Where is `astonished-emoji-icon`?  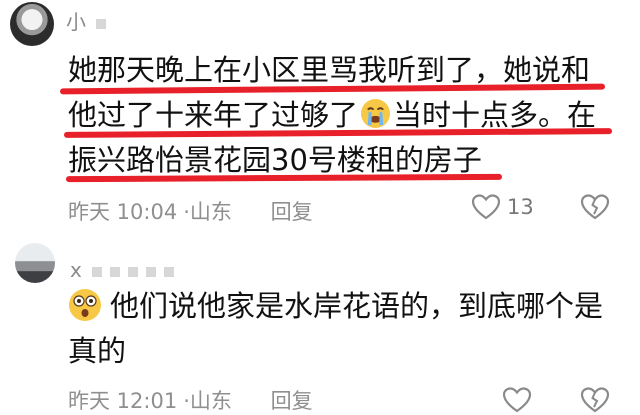
astonished-emoji-icon is located at coordinates (85, 305).